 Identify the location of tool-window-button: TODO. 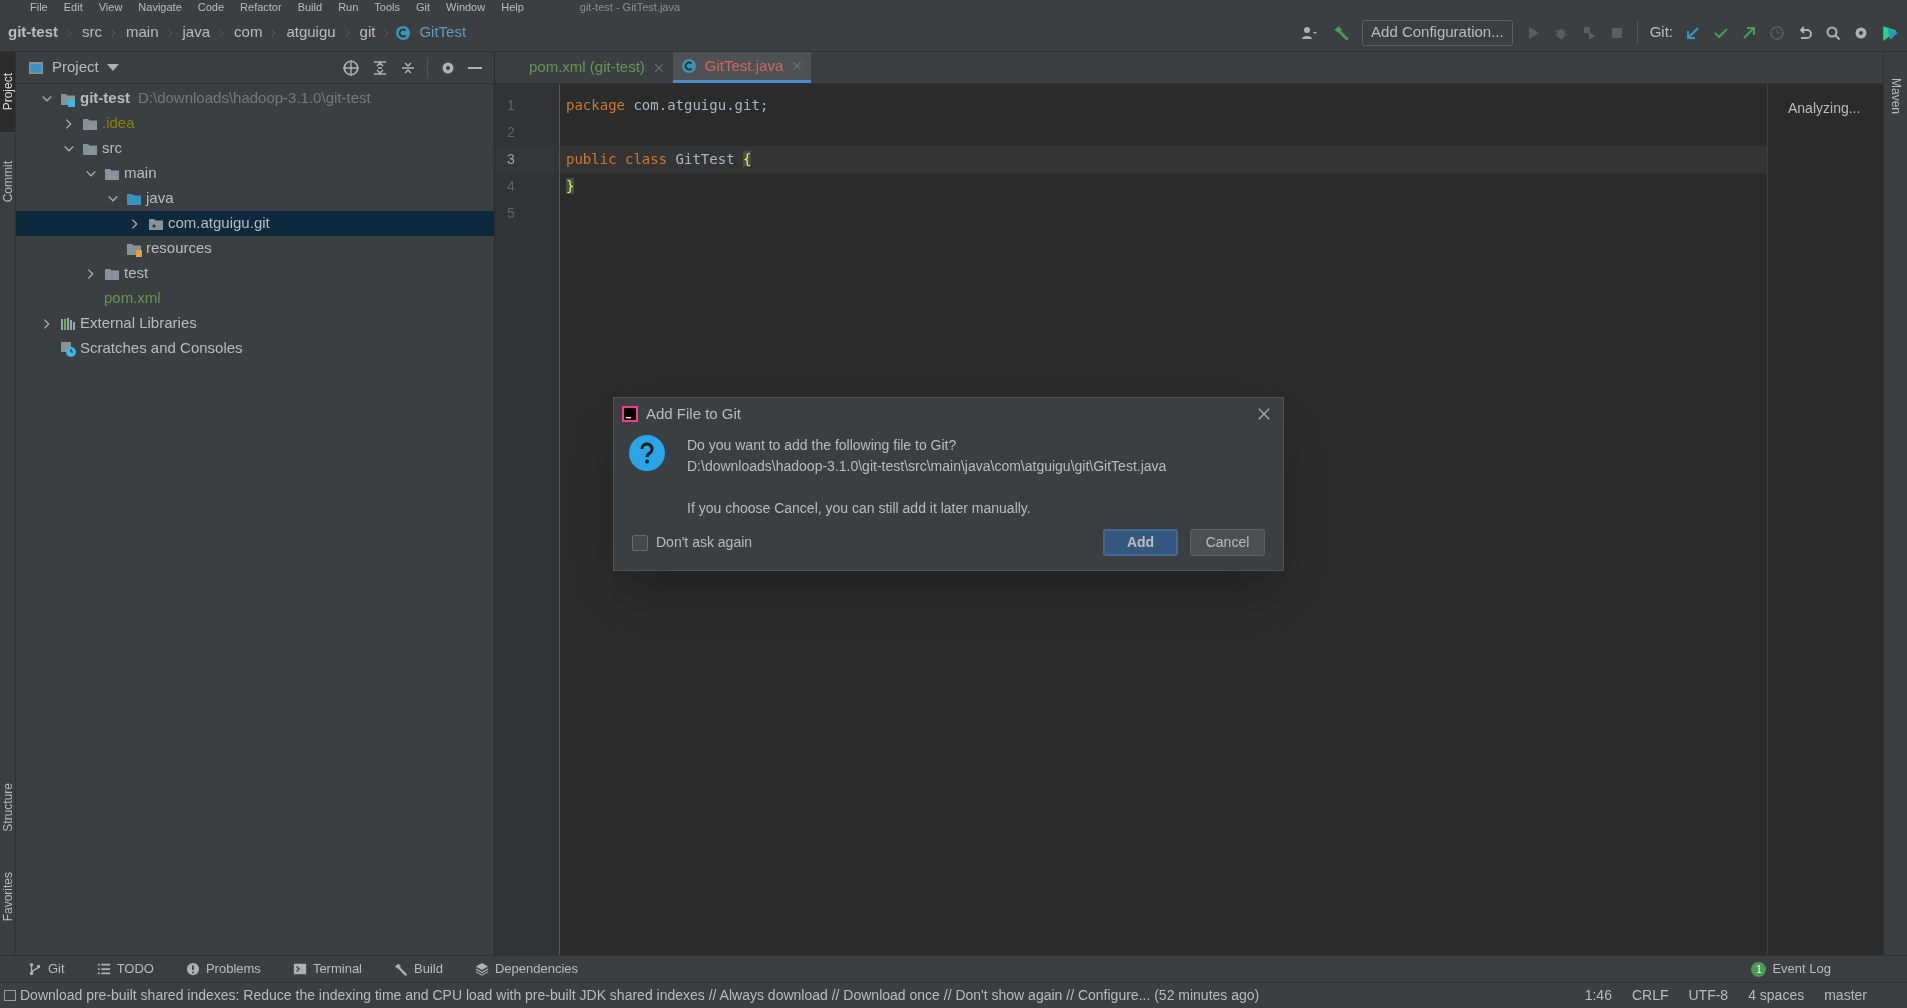
(117, 969).